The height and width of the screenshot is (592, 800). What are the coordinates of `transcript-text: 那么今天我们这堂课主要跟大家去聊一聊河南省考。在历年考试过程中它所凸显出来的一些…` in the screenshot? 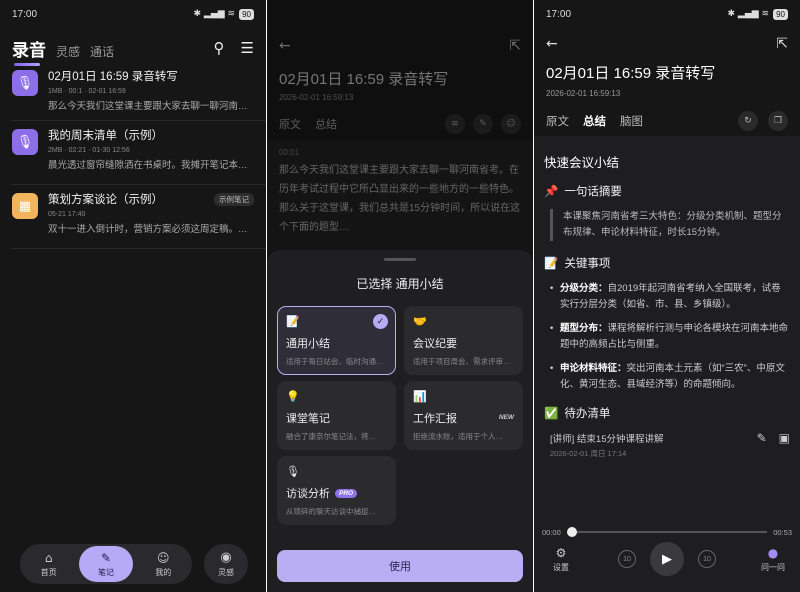 It's located at (400, 199).